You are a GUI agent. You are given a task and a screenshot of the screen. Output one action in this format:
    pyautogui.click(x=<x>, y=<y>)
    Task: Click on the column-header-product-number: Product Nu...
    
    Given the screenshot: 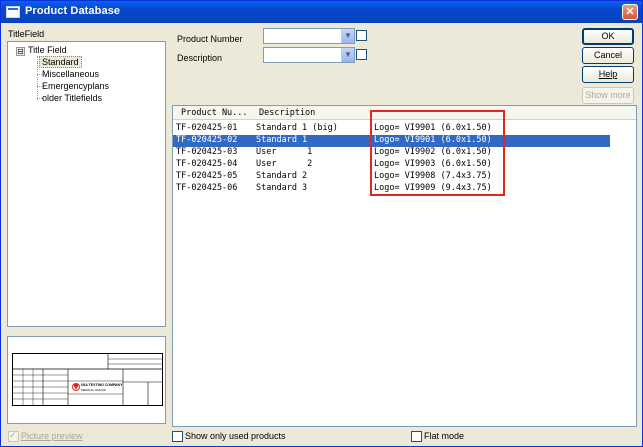 What is the action you would take?
    pyautogui.click(x=214, y=113)
    